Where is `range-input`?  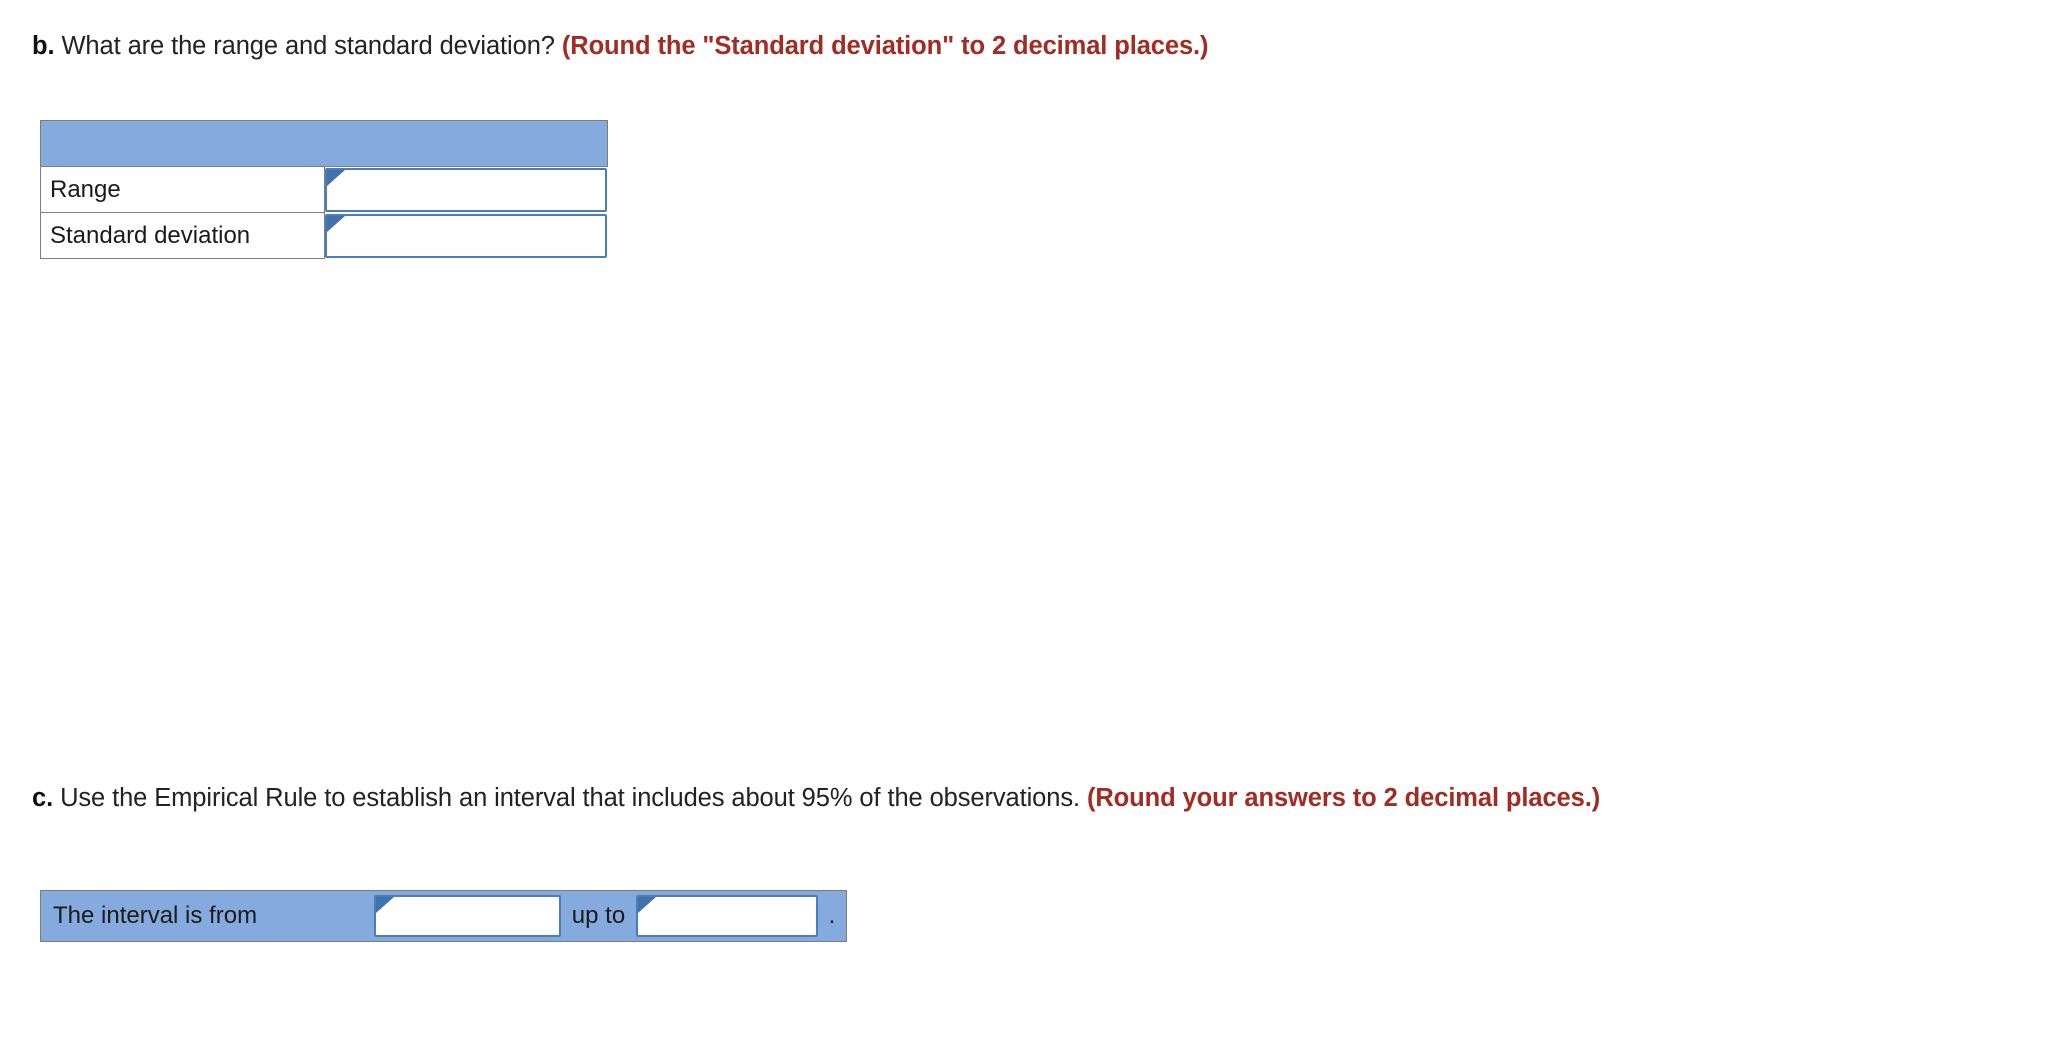 range-input is located at coordinates (465, 189).